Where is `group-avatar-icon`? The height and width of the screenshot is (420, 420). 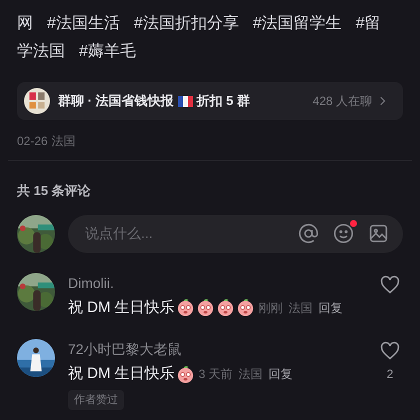
group-avatar-icon is located at coordinates (37, 101).